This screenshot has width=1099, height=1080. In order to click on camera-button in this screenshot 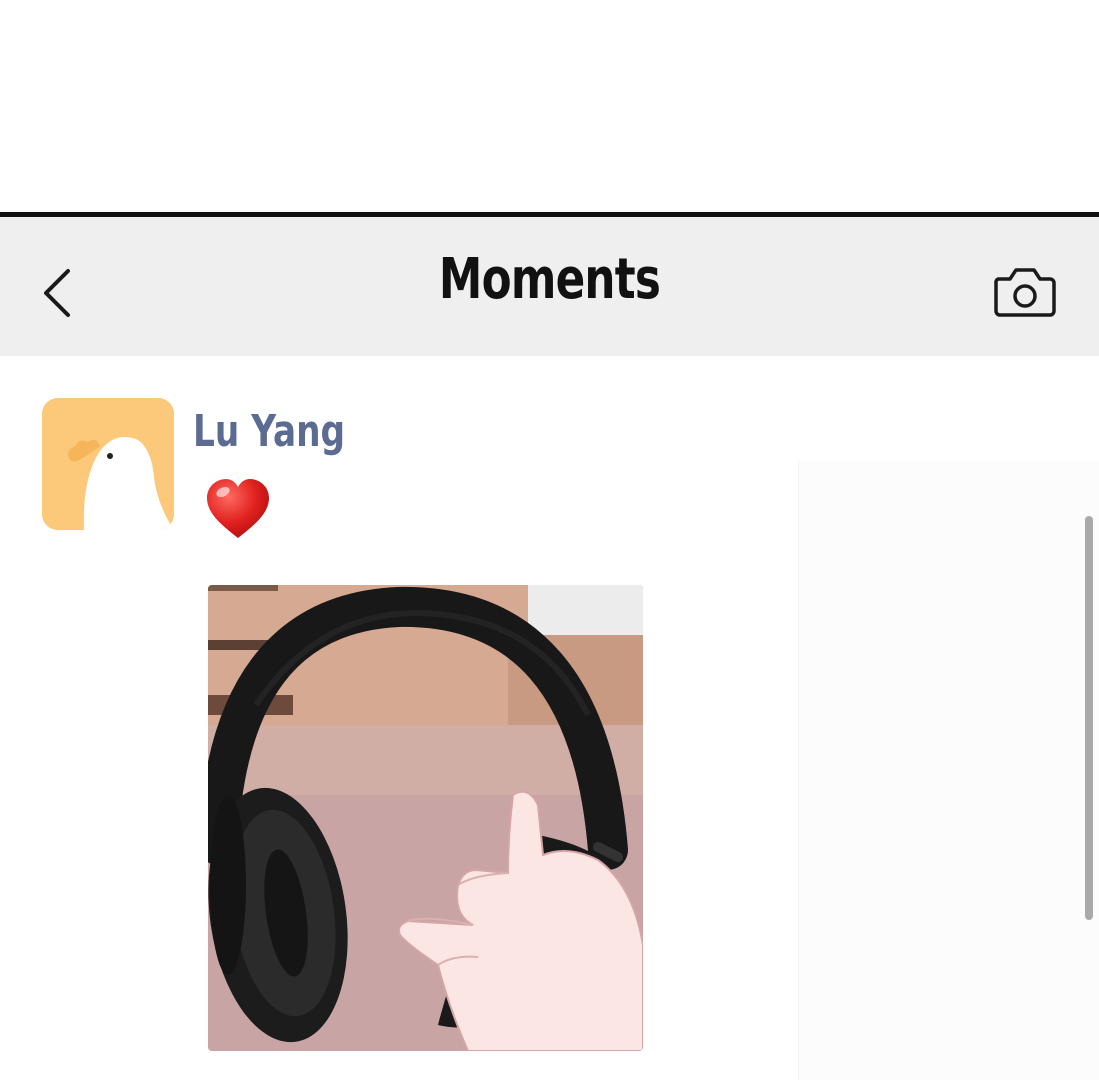, I will do `click(1025, 293)`.